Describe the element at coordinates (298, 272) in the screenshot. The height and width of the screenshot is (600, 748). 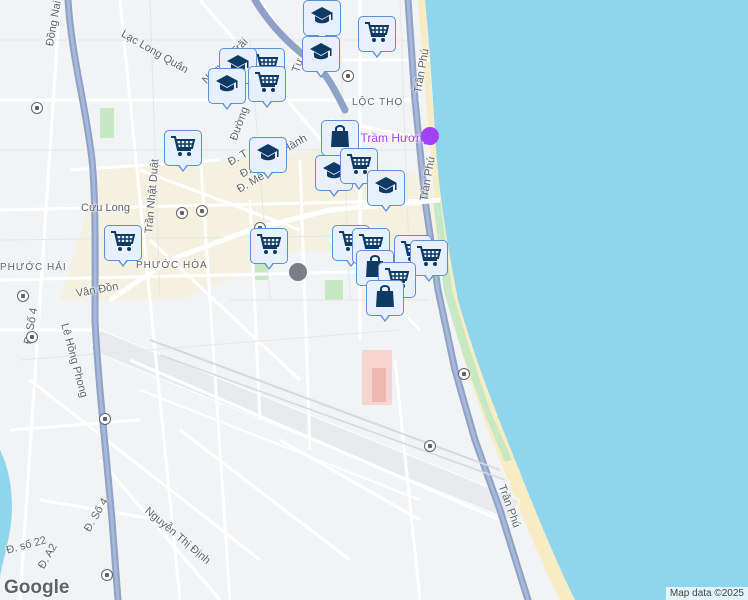
I see `school-poi-icon` at that location.